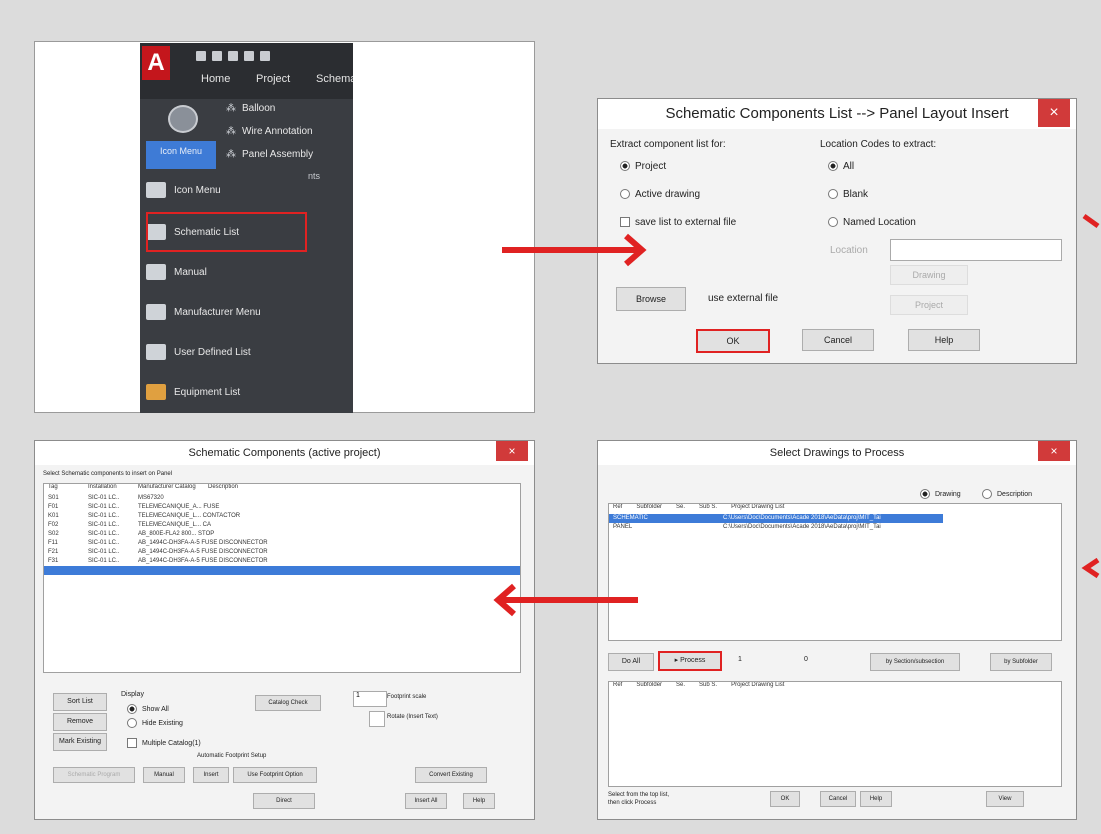 This screenshot has height=834, width=1101. What do you see at coordinates (631, 662) in the screenshot?
I see `do-all-button: Do All` at bounding box center [631, 662].